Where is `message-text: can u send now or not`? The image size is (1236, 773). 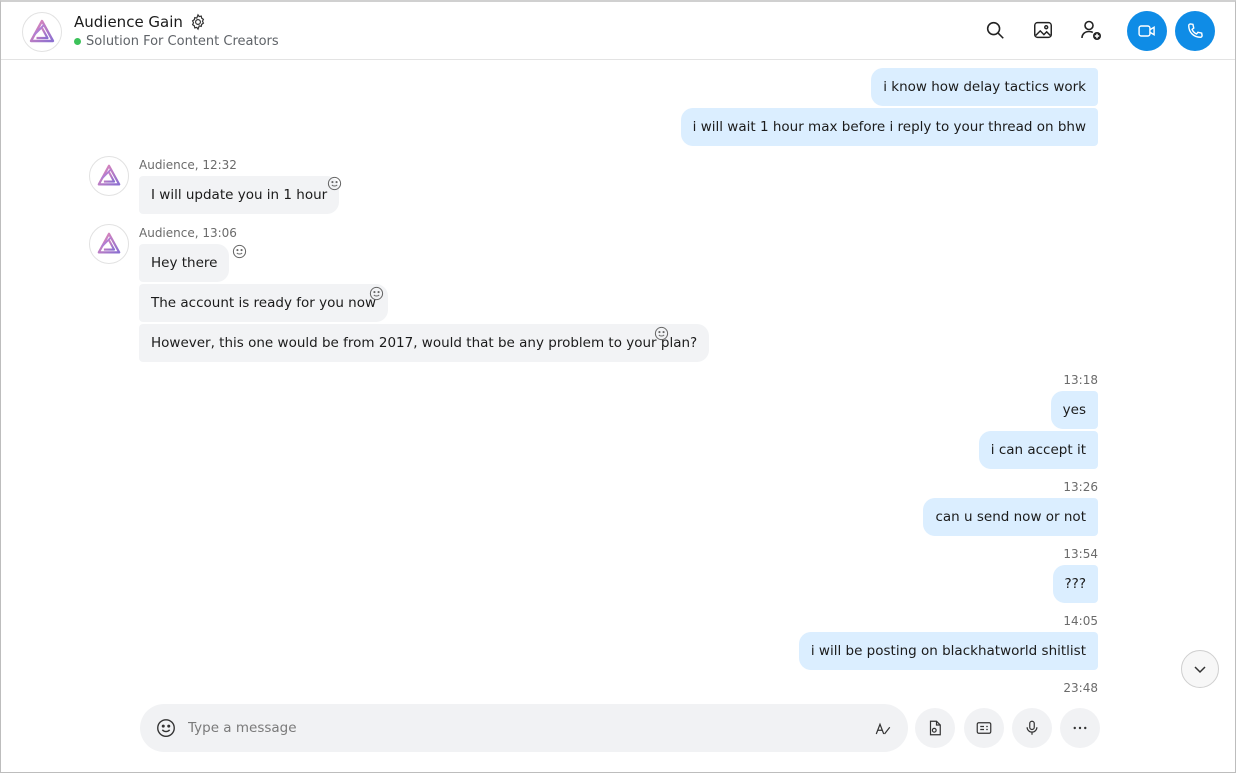 message-text: can u send now or not is located at coordinates (1010, 517).